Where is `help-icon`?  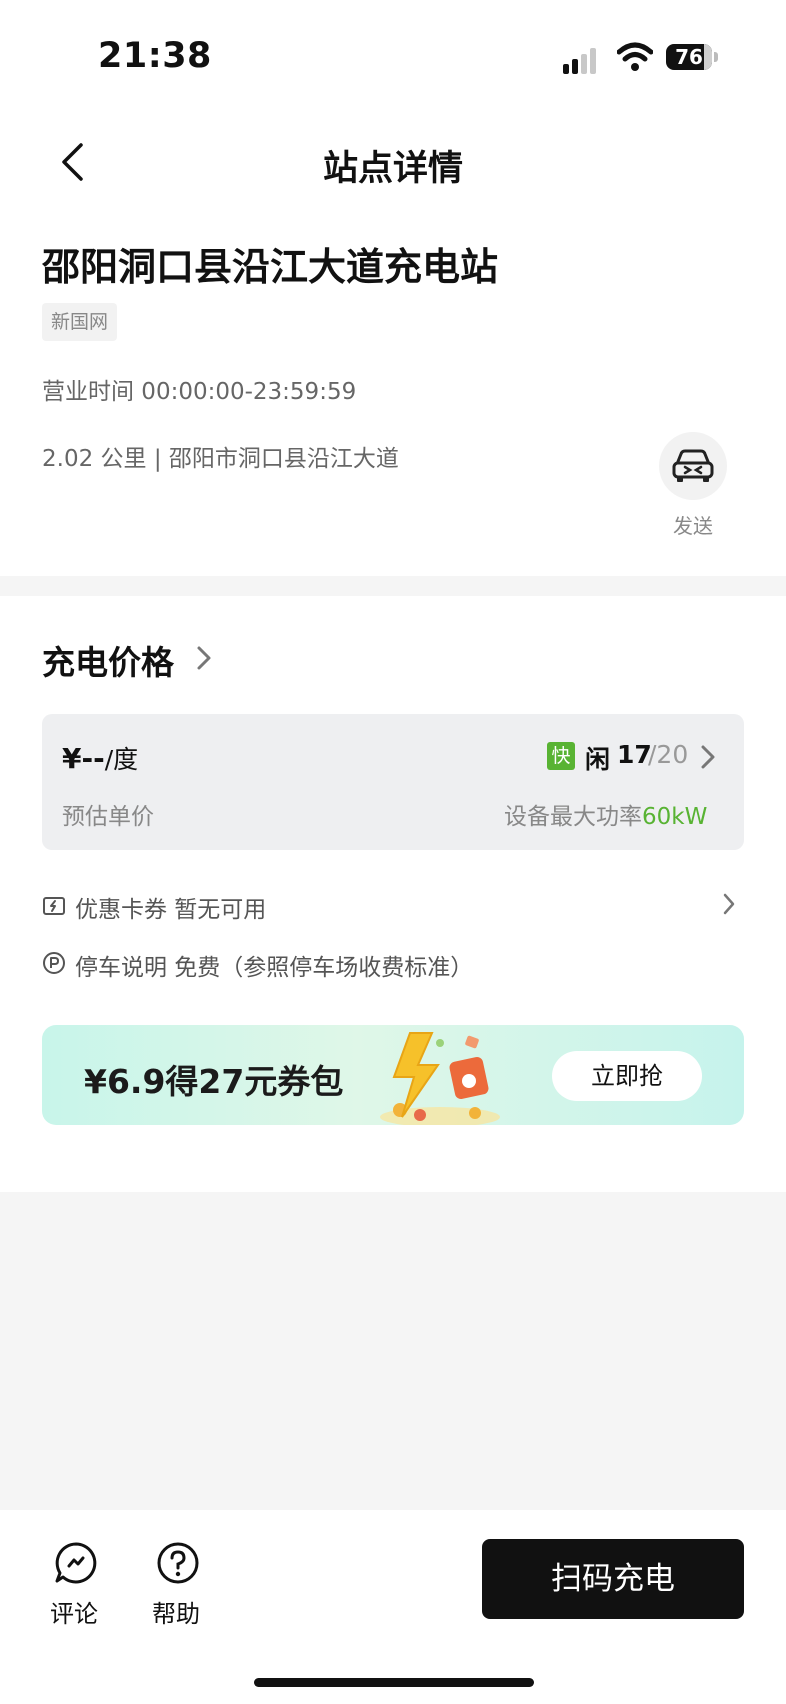 help-icon is located at coordinates (178, 1563).